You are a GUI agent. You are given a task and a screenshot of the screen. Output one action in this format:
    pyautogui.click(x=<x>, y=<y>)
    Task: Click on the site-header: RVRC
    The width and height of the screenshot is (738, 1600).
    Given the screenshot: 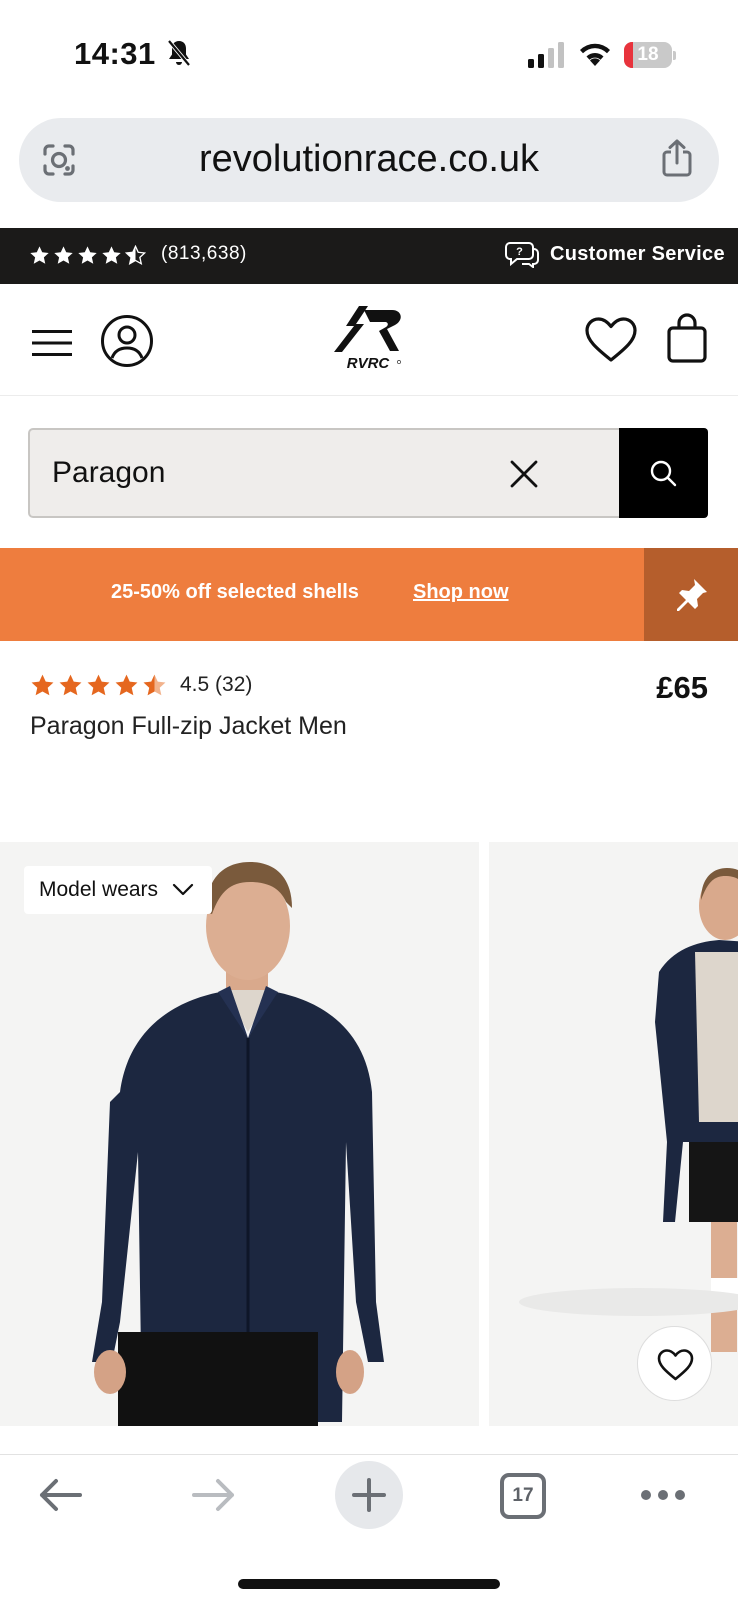 What is the action you would take?
    pyautogui.click(x=369, y=340)
    